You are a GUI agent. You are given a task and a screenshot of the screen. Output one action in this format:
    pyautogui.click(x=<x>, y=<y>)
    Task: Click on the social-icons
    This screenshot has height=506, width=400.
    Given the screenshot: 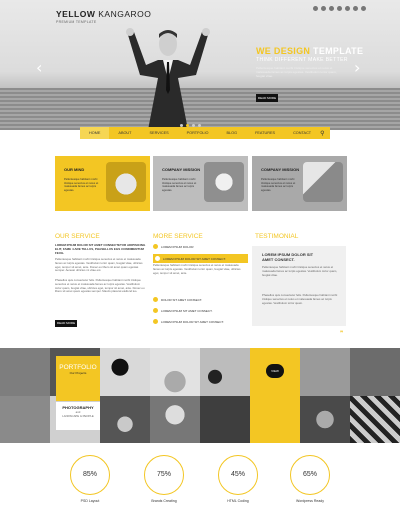 What is the action you would take?
    pyautogui.click(x=339, y=8)
    